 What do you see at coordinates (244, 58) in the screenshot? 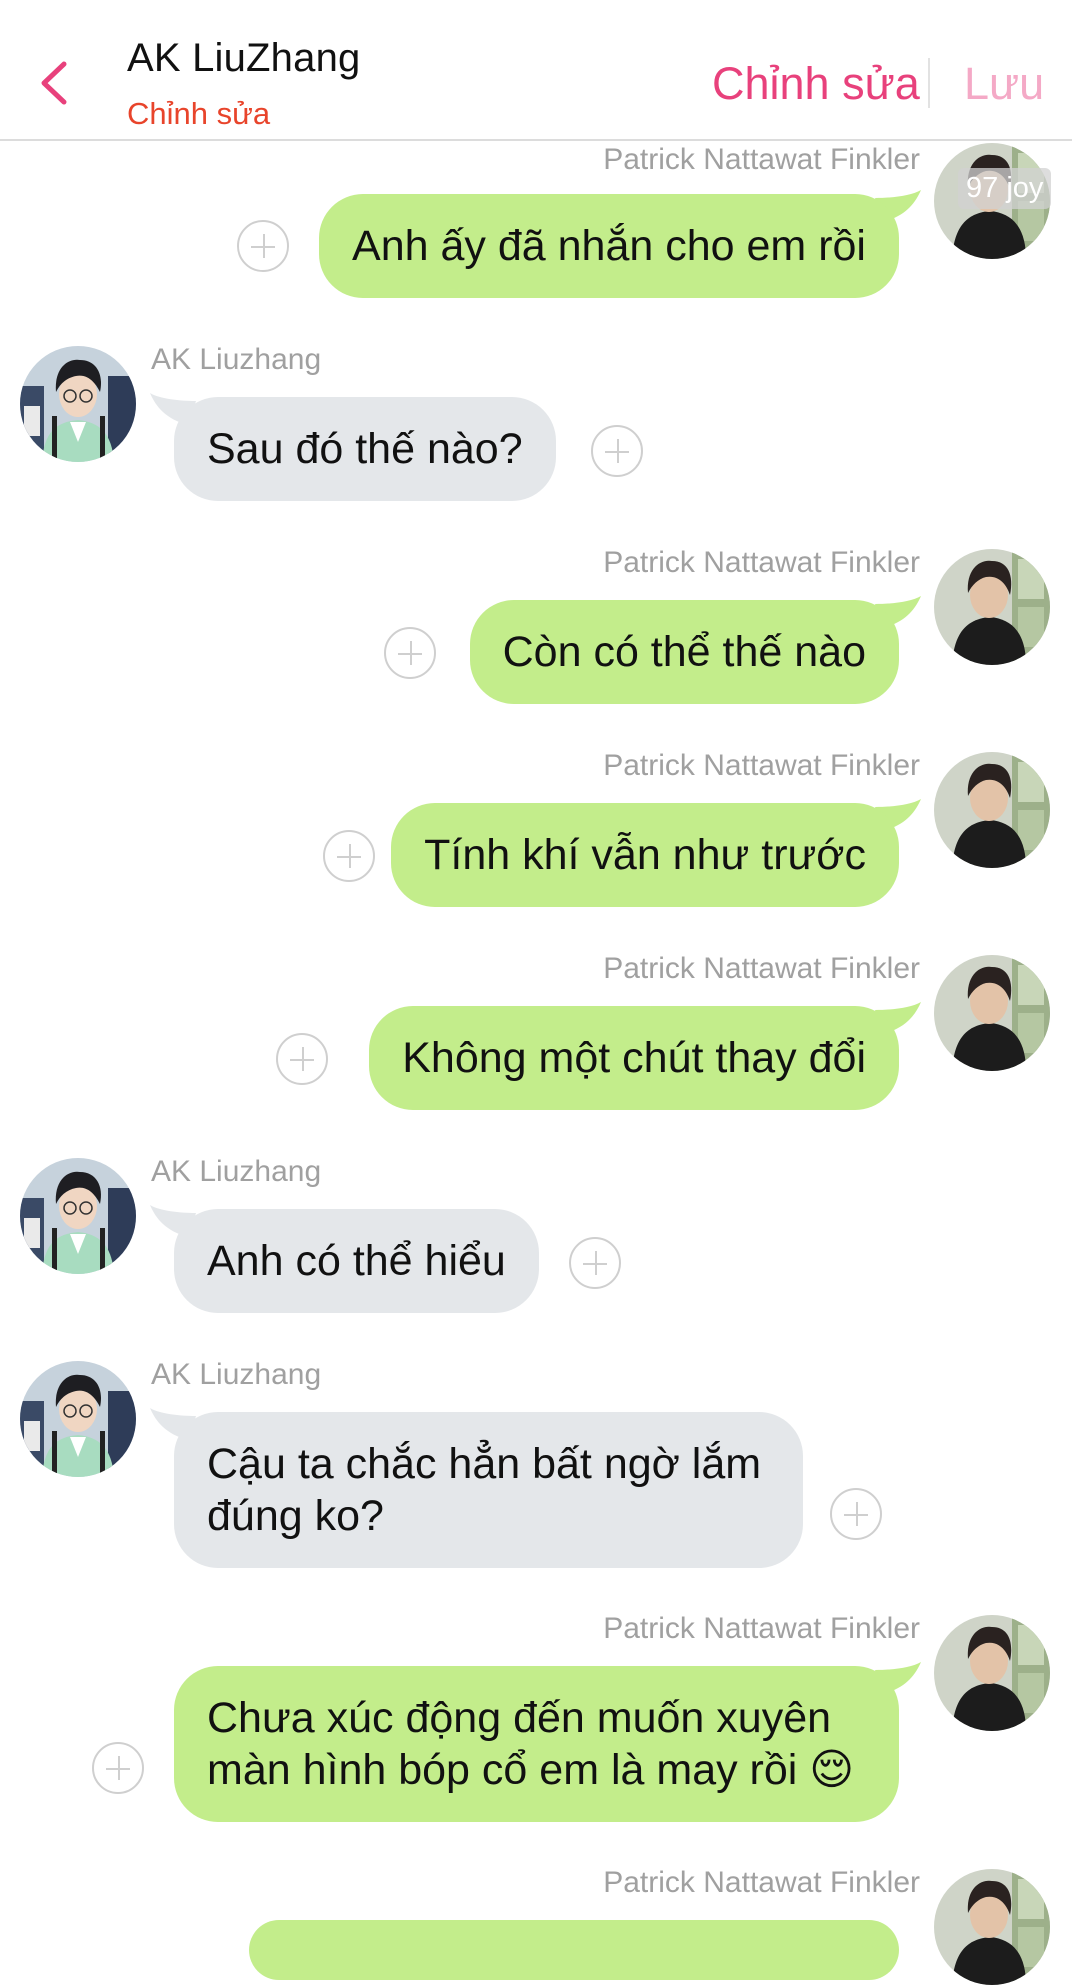
I see `chat-title: AK LiuZhang` at bounding box center [244, 58].